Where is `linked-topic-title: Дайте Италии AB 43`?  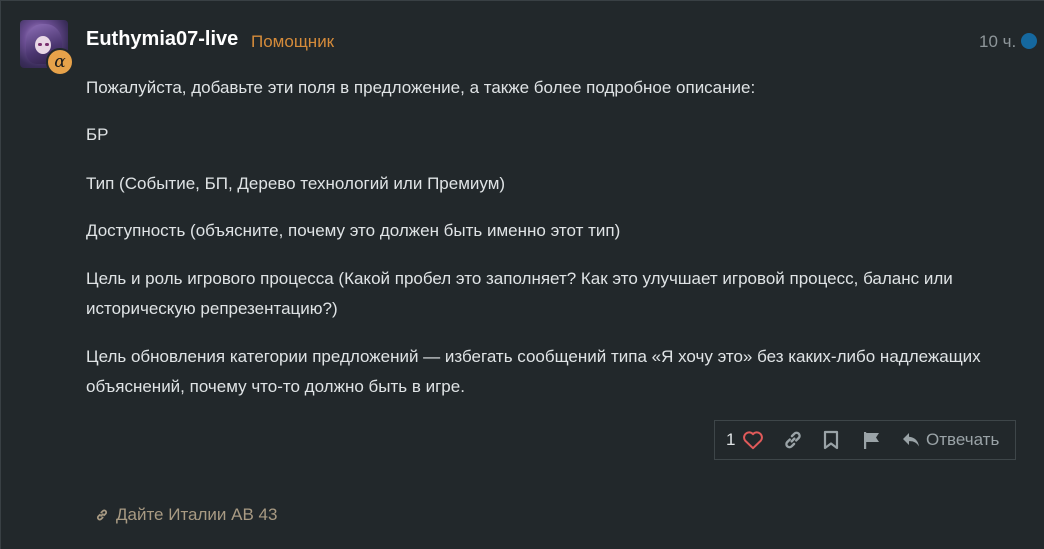 linked-topic-title: Дайте Италии AB 43 is located at coordinates (196, 515).